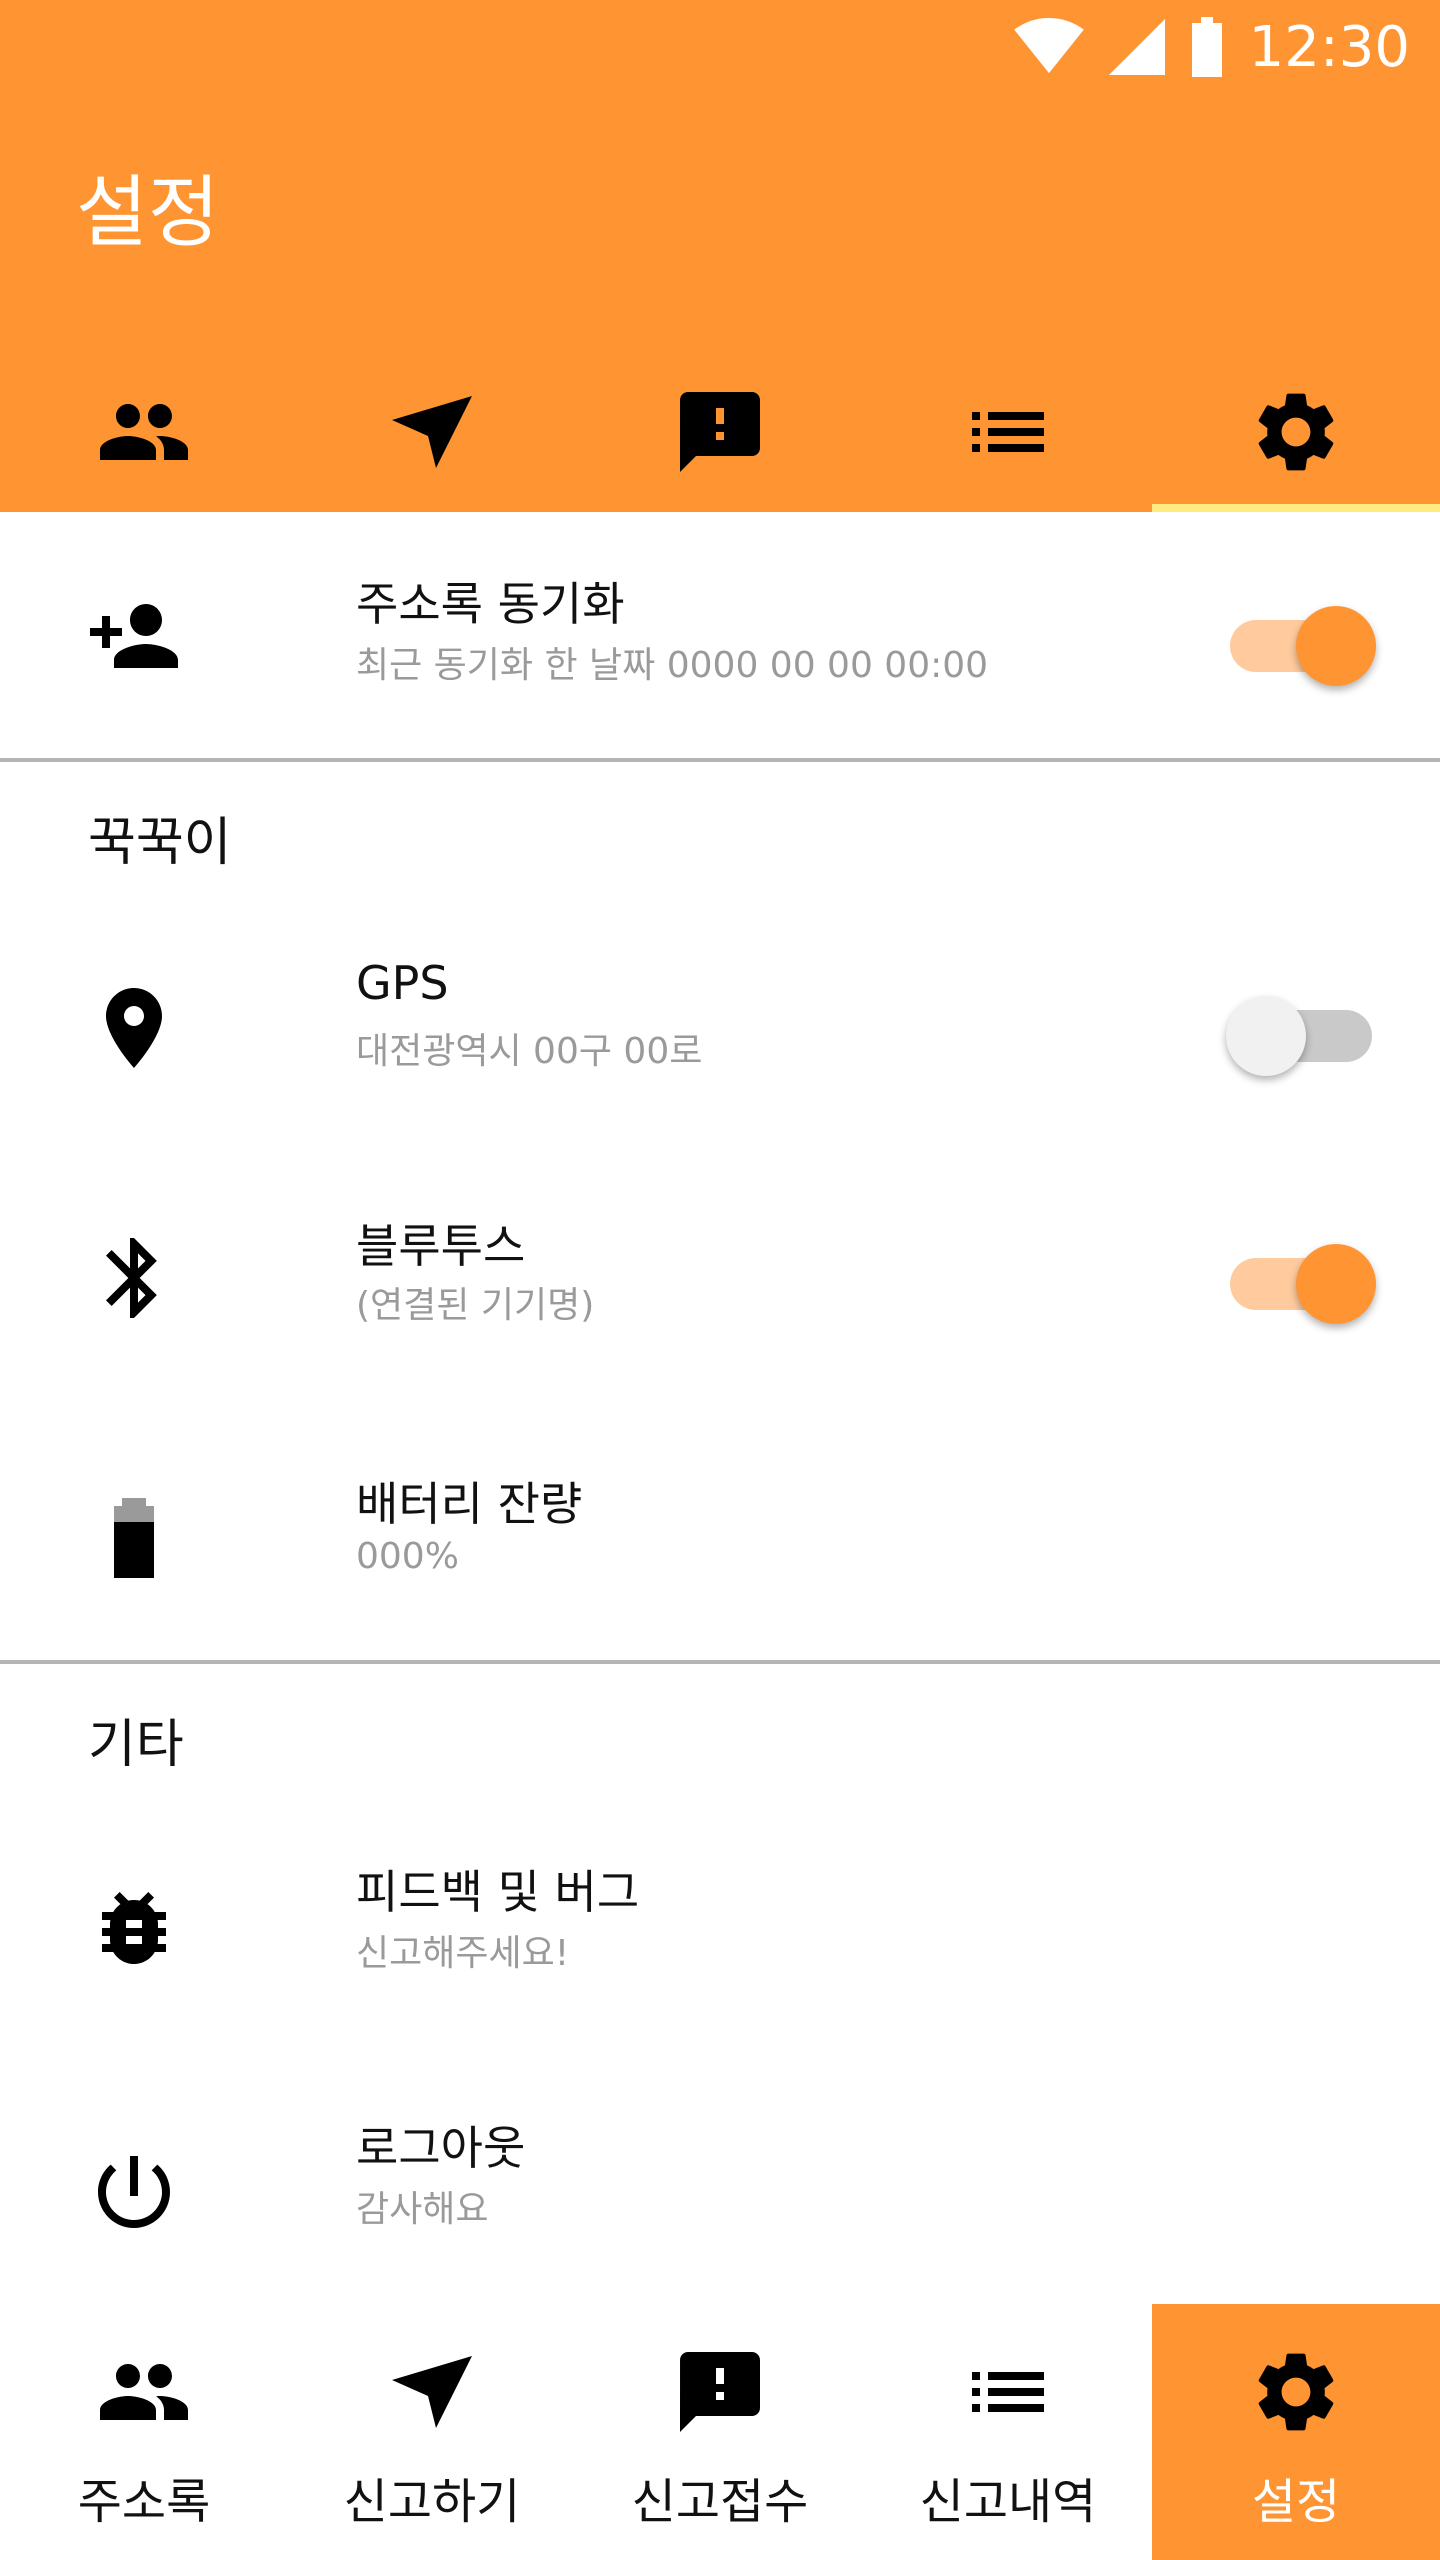  I want to click on tab-settings, so click(1296, 432).